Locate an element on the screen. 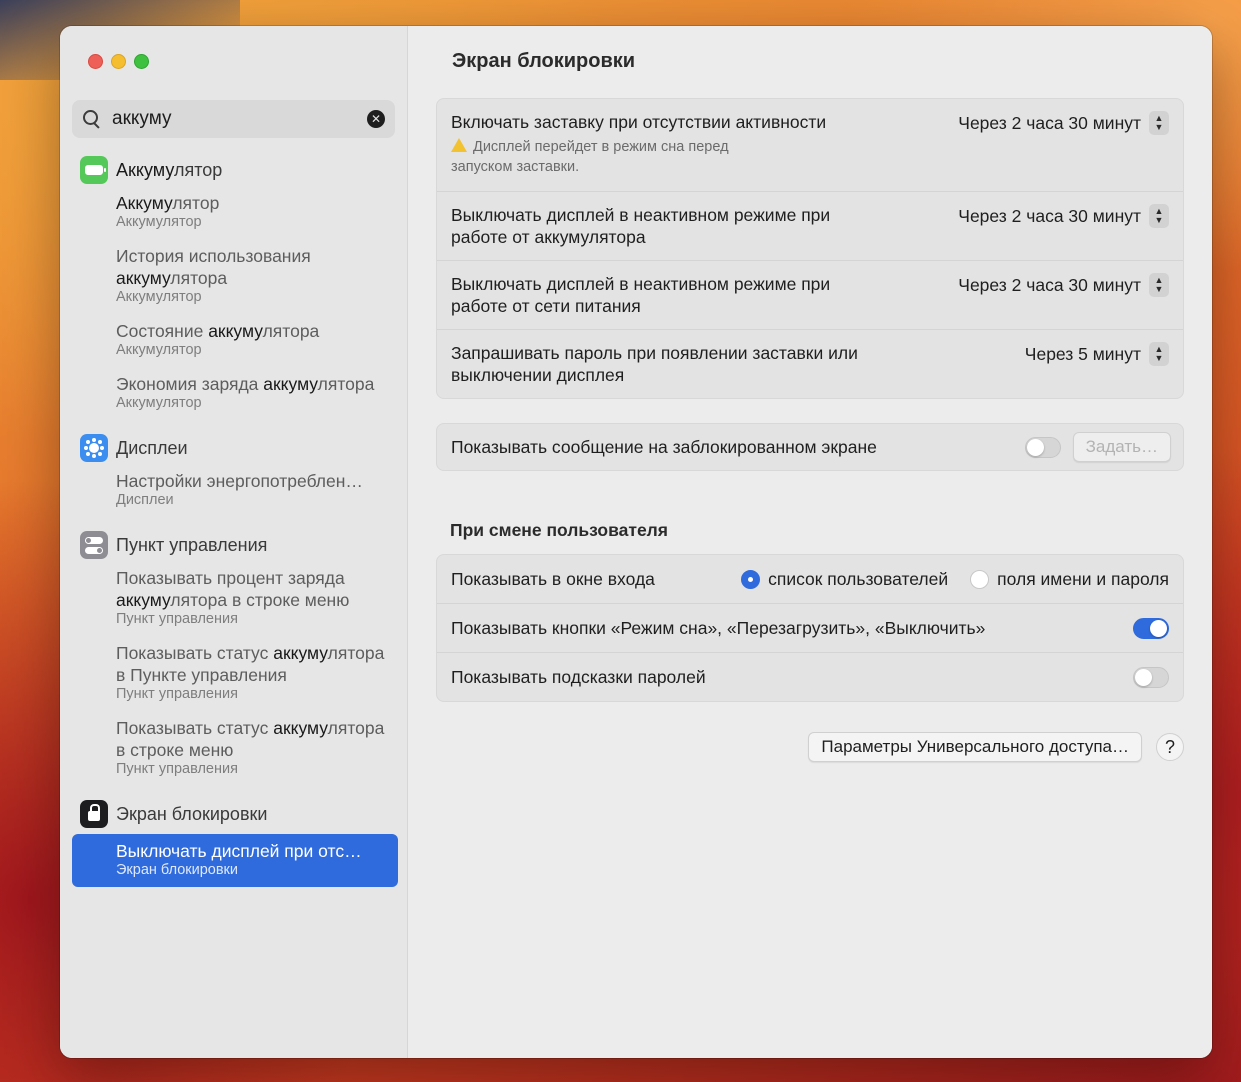  search-result-title: Состояние аккумулятора is located at coordinates (218, 331).